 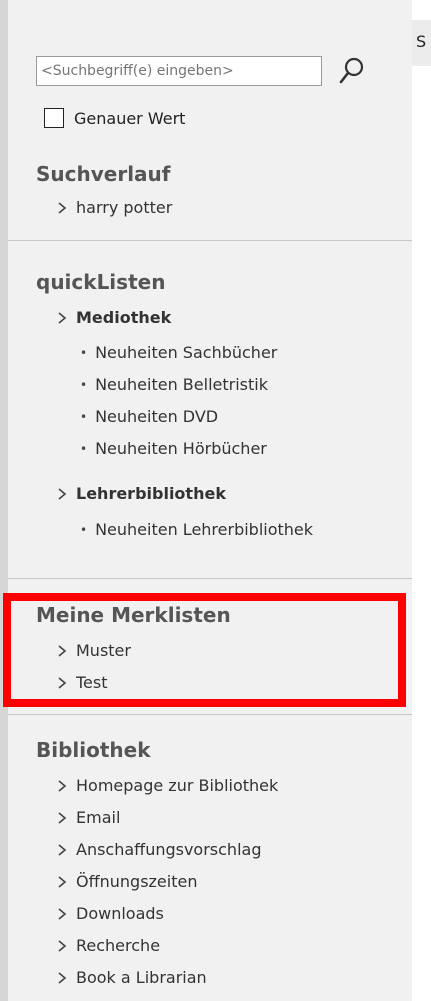 What do you see at coordinates (179, 71) in the screenshot?
I see `search-input` at bounding box center [179, 71].